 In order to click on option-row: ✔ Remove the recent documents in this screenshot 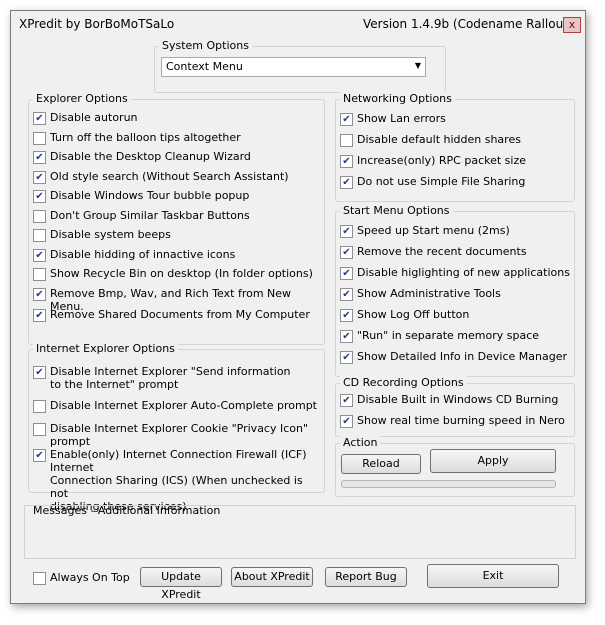, I will do `click(433, 252)`.